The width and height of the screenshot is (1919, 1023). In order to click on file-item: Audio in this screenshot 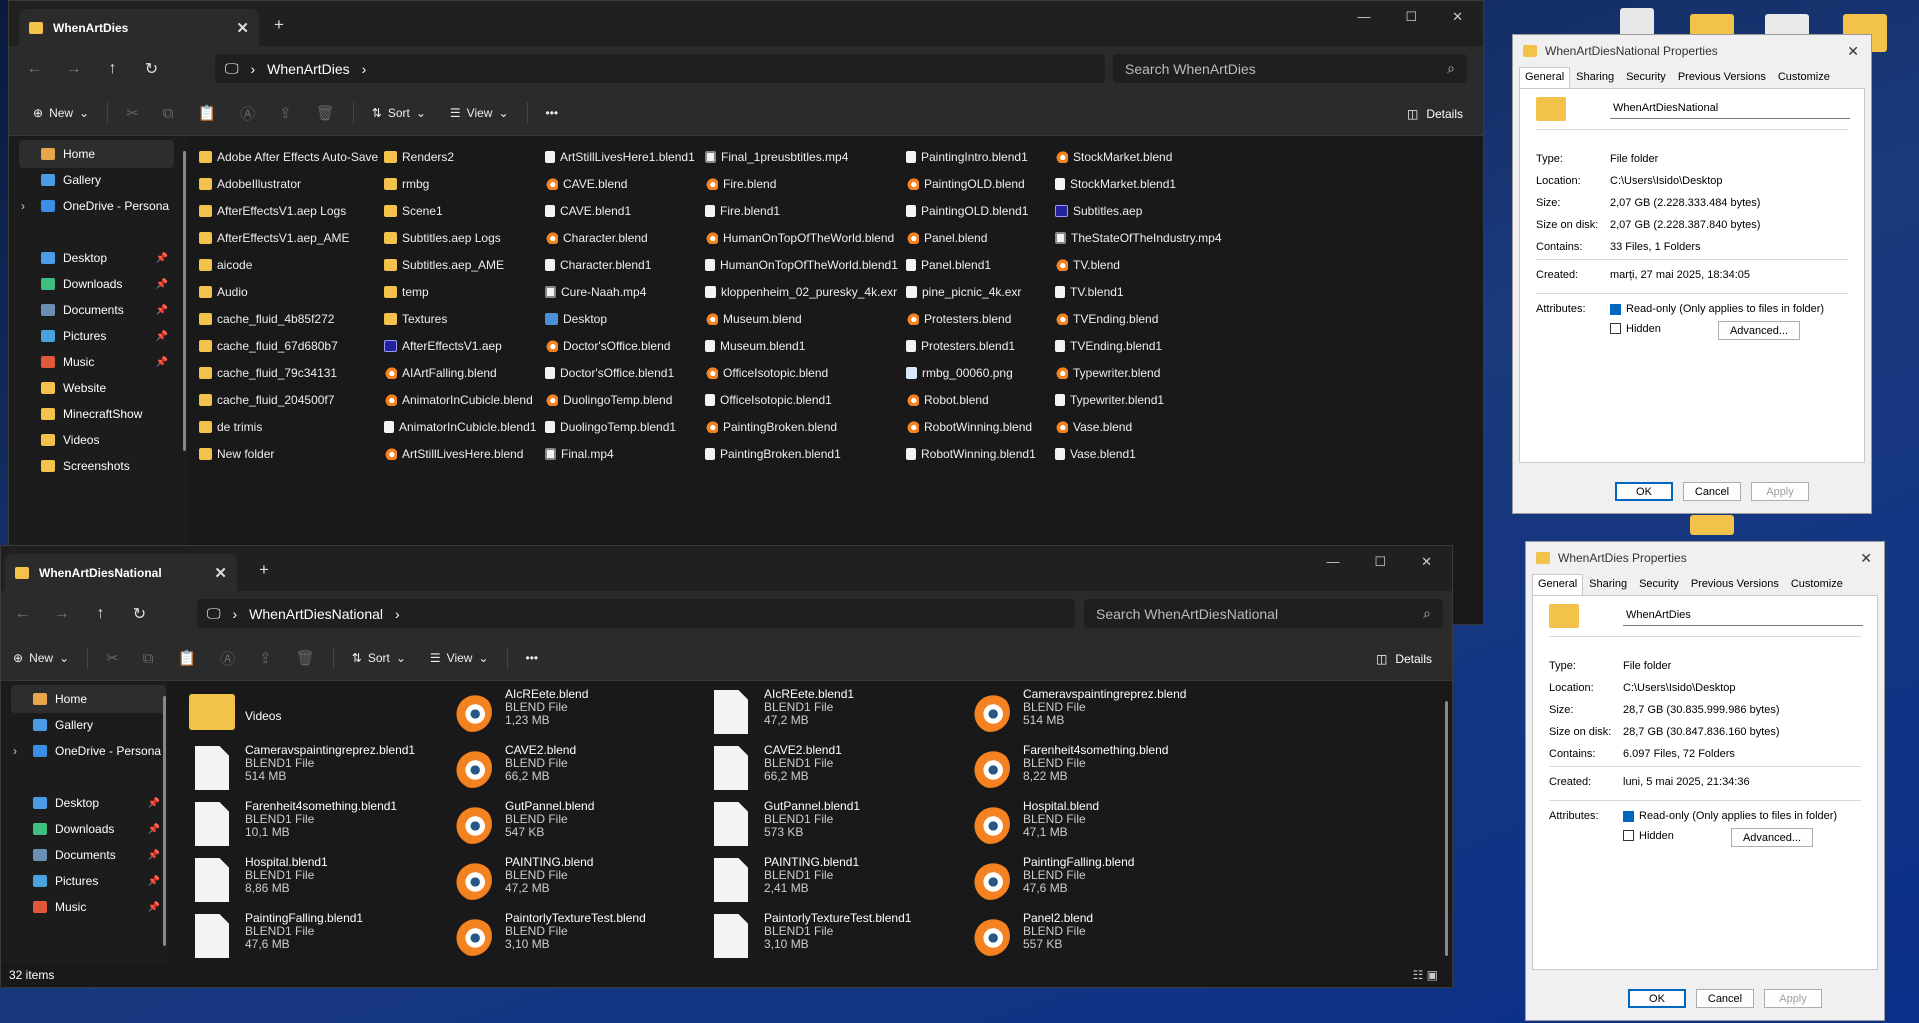, I will do `click(223, 292)`.